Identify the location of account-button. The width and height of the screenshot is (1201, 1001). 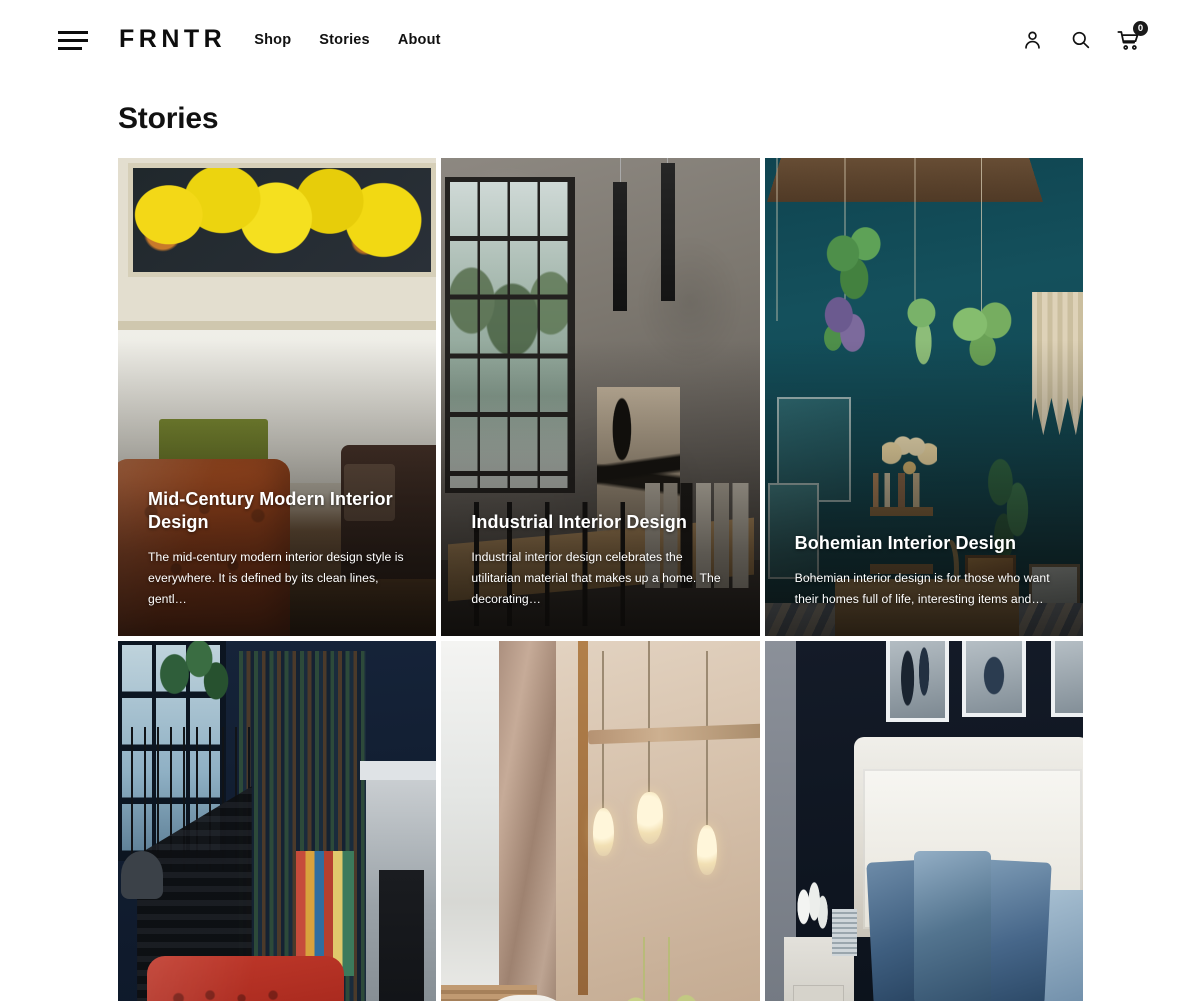
(1032, 40).